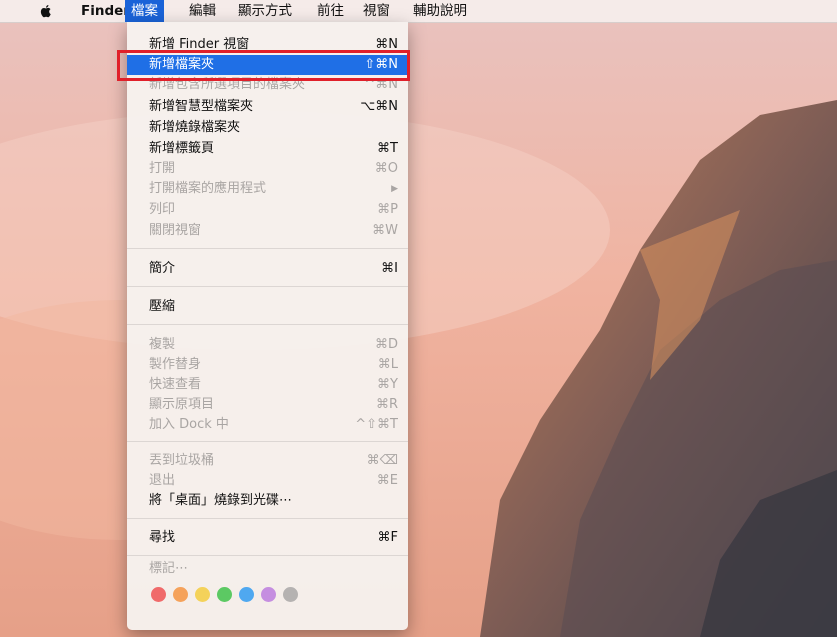 This screenshot has width=837, height=637. I want to click on tag-blue-dot, so click(246, 594).